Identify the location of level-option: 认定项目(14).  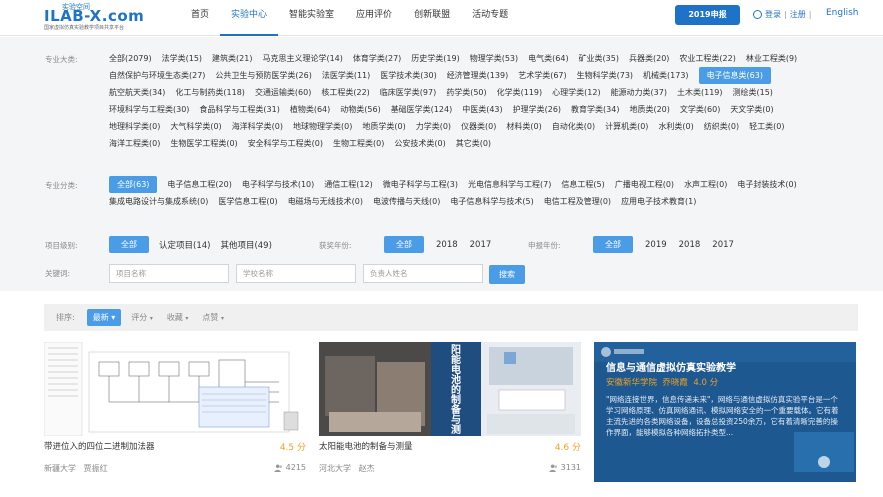
(184, 245).